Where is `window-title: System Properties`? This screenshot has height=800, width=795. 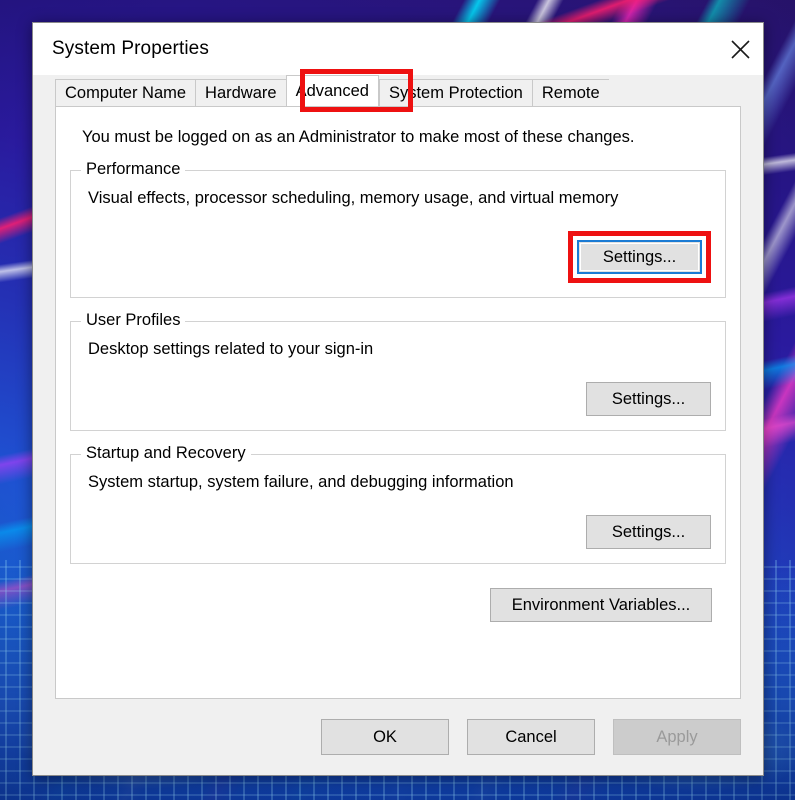 window-title: System Properties is located at coordinates (130, 48).